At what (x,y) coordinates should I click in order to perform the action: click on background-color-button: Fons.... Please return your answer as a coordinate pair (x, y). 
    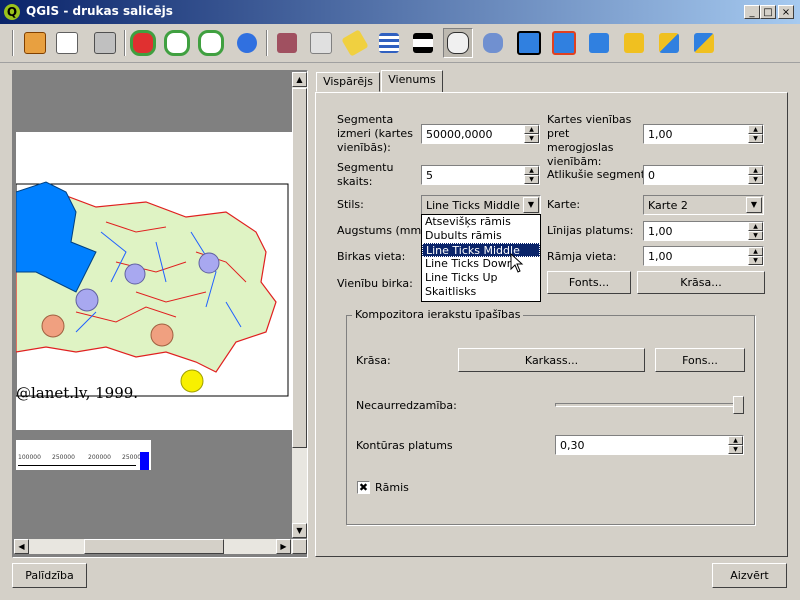
    Looking at the image, I should click on (700, 360).